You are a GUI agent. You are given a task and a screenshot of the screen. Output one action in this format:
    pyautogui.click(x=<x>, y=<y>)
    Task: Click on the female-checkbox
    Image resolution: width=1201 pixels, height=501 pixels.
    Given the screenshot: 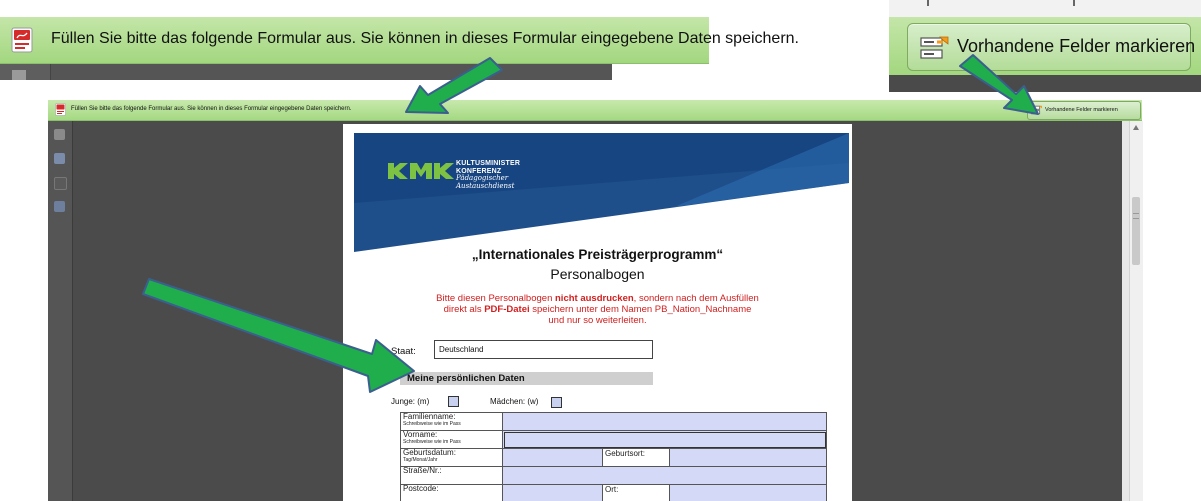 What is the action you would take?
    pyautogui.click(x=556, y=402)
    